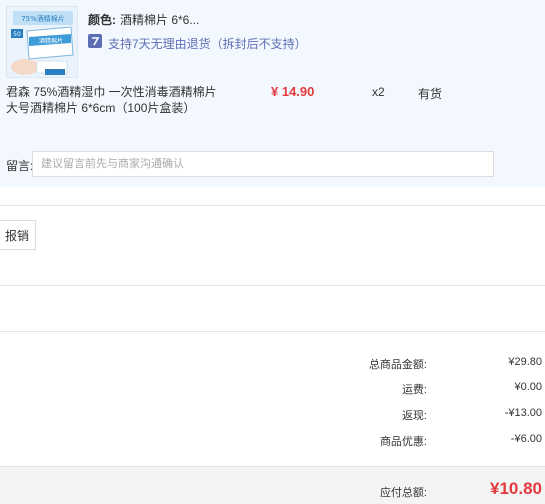 This screenshot has height=504, width=545. What do you see at coordinates (272, 485) in the screenshot?
I see `total-bar: 应付总额: ¥10.80` at bounding box center [272, 485].